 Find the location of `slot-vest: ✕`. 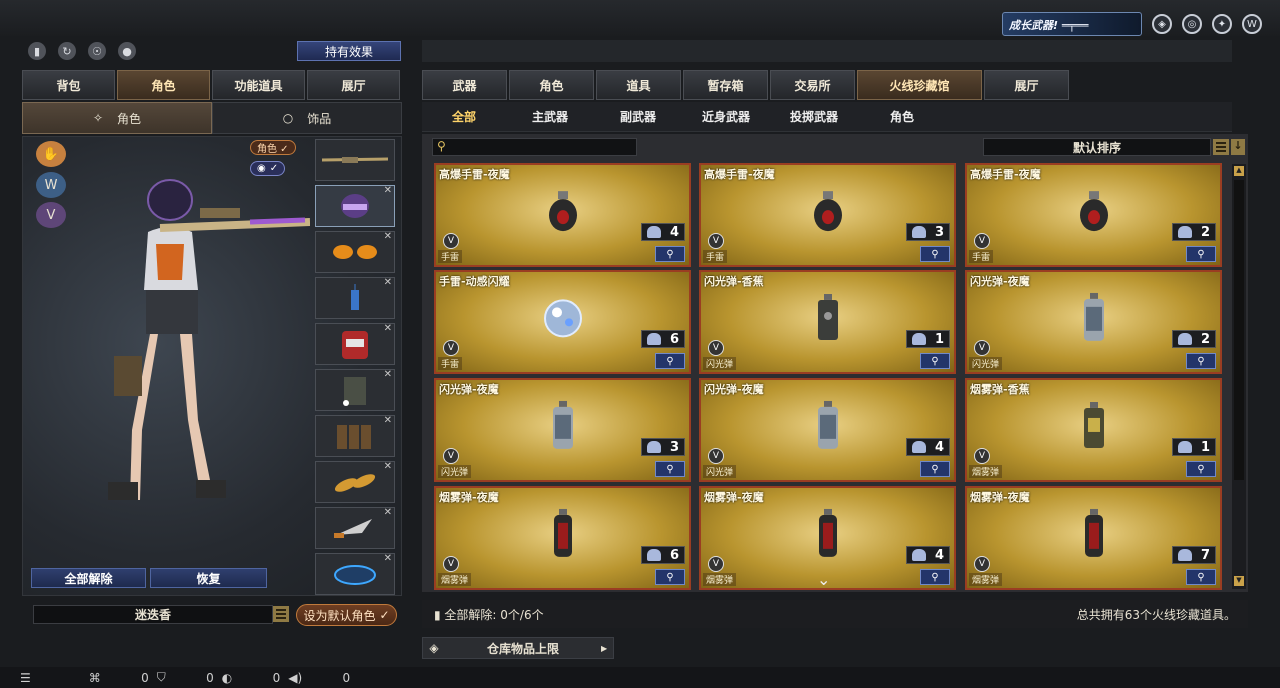

slot-vest: ✕ is located at coordinates (355, 390).